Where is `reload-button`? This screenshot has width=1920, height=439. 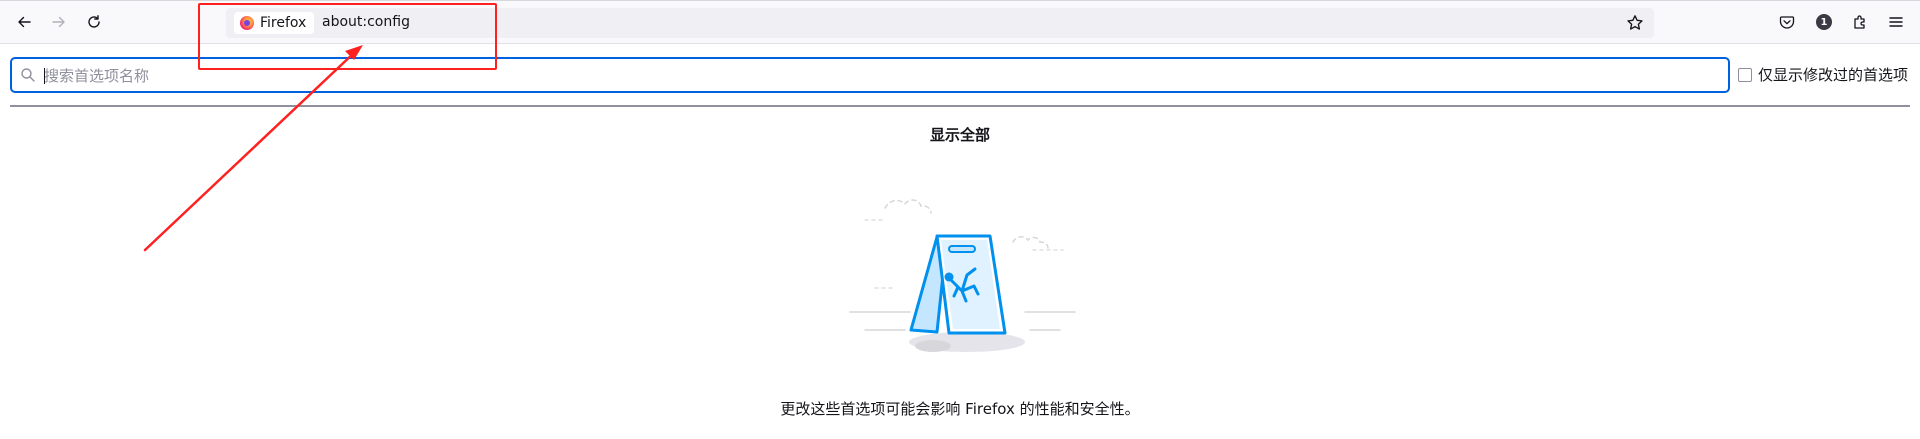 reload-button is located at coordinates (94, 22).